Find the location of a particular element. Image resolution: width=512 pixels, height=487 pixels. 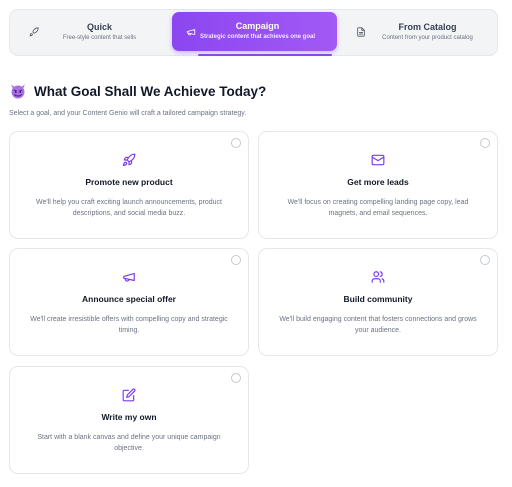

goal-title: Announce special offer is located at coordinates (129, 299).